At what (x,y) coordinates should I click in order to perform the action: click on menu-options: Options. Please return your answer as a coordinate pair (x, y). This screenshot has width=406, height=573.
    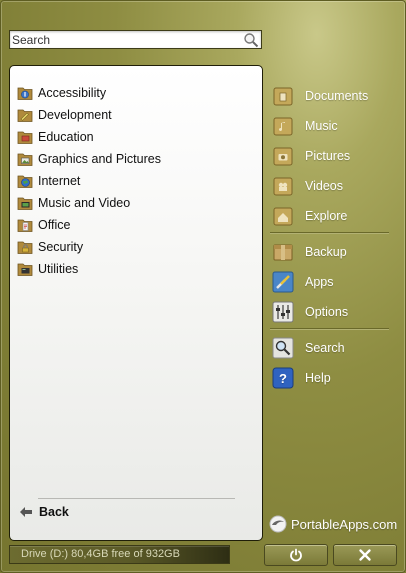
    Looking at the image, I should click on (332, 312).